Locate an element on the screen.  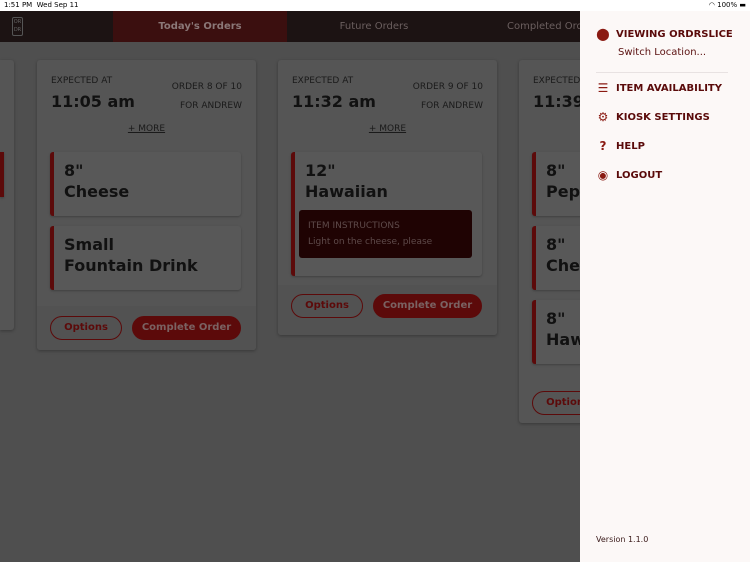
logo-icon: OR DR is located at coordinates (17, 26).